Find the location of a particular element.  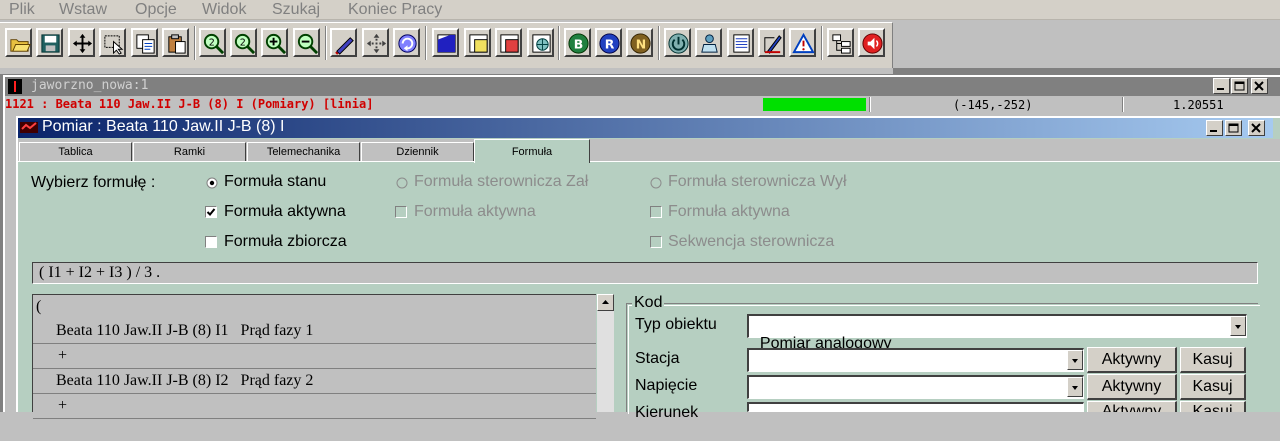

list-item: Beata 110 Jaw.II J-B (8) I2 Prąd fazy 2 is located at coordinates (314, 381).